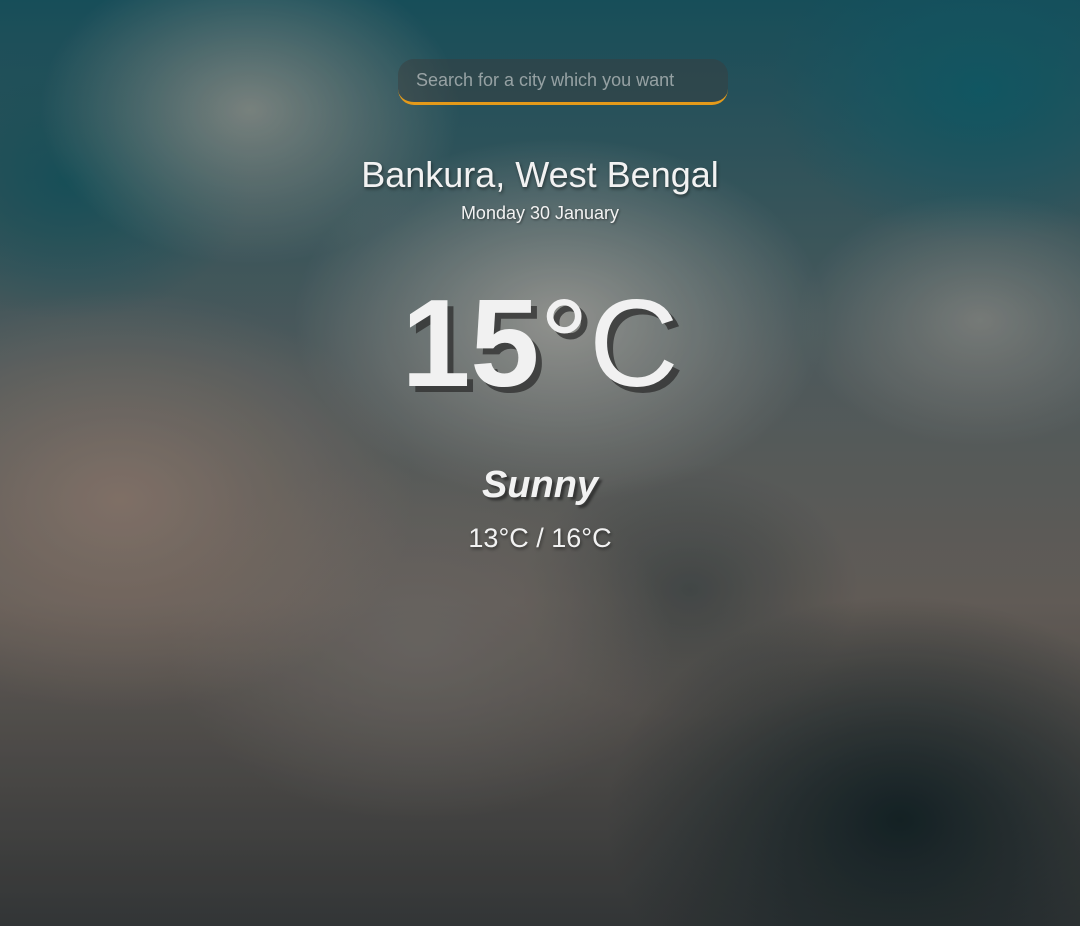 The height and width of the screenshot is (926, 1080). I want to click on city-search-input, so click(563, 80).